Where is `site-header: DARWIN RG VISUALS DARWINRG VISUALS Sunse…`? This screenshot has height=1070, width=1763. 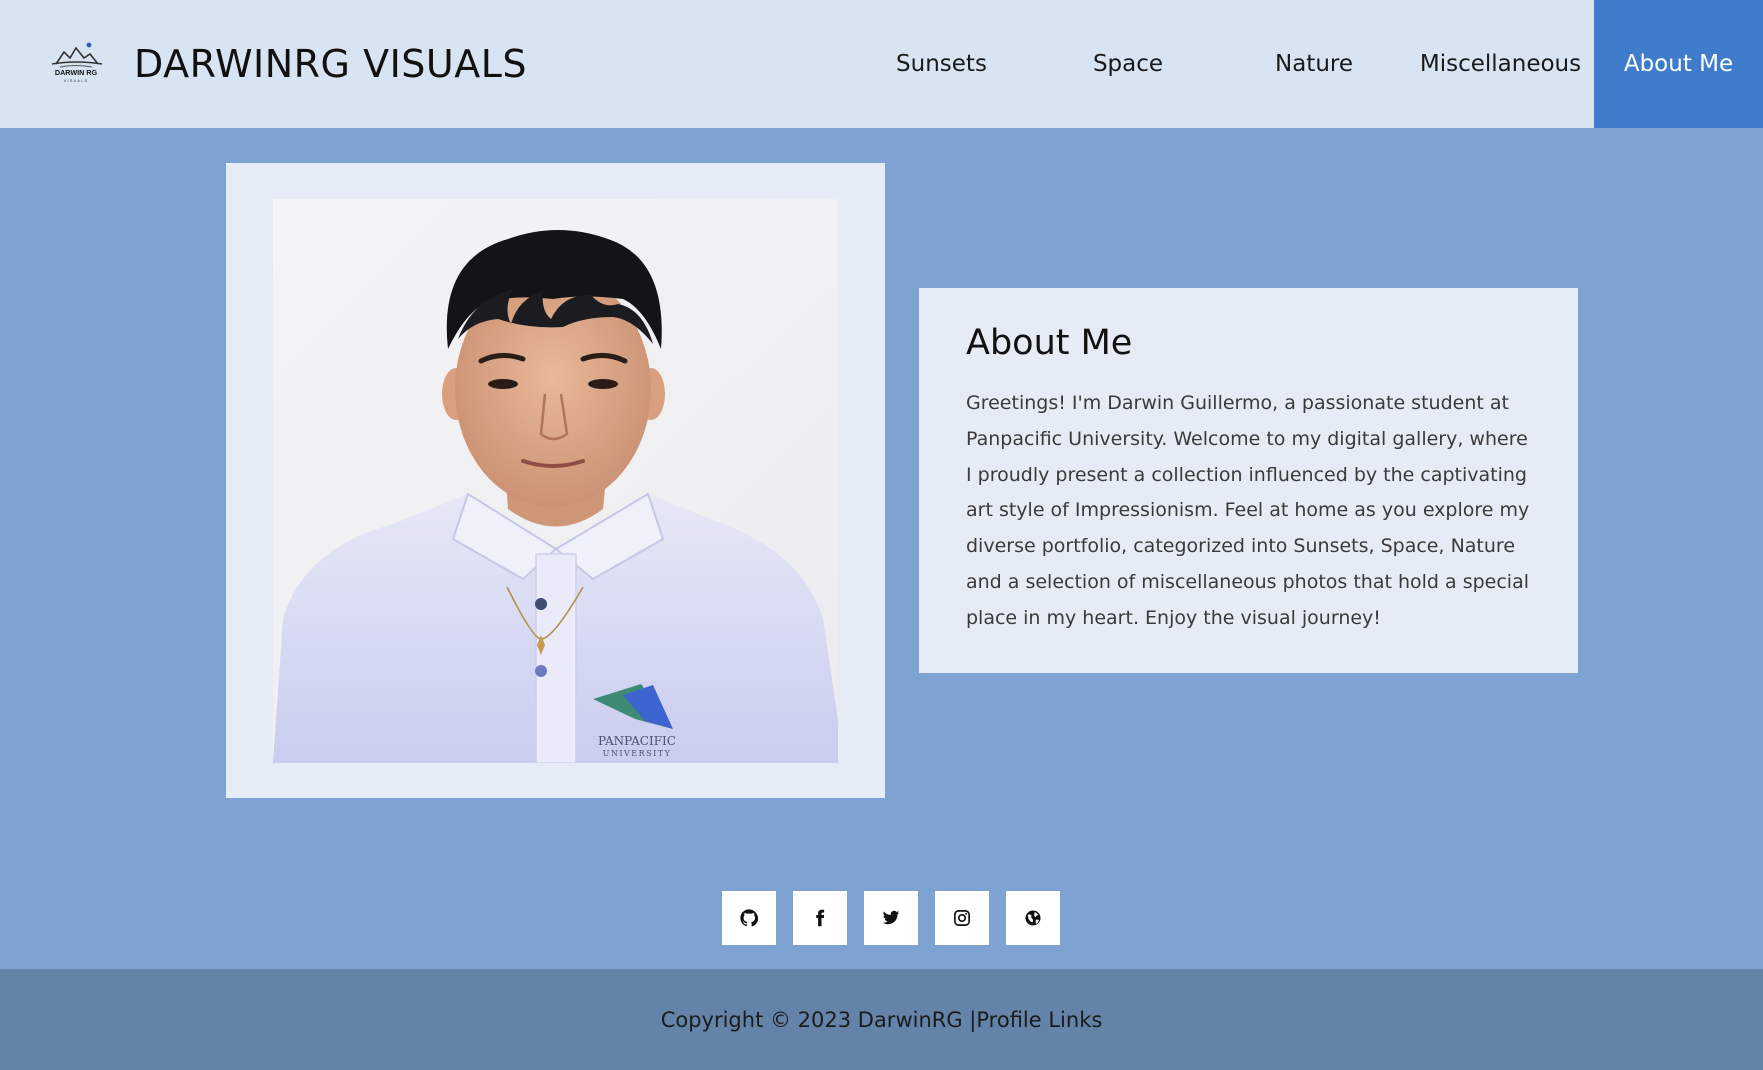
site-header: DARWIN RG VISUALS DARWINRG VISUALS Sunse… is located at coordinates (881, 64).